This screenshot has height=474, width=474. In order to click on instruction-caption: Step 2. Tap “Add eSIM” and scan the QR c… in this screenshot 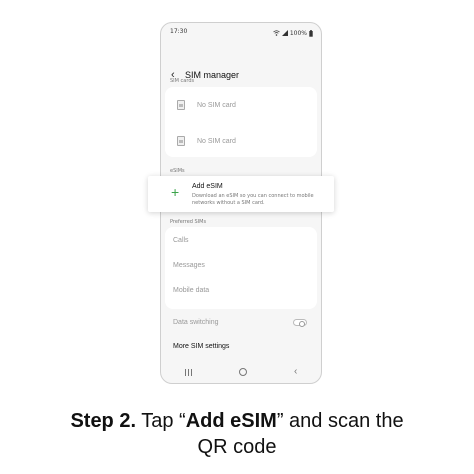, I will do `click(237, 434)`.